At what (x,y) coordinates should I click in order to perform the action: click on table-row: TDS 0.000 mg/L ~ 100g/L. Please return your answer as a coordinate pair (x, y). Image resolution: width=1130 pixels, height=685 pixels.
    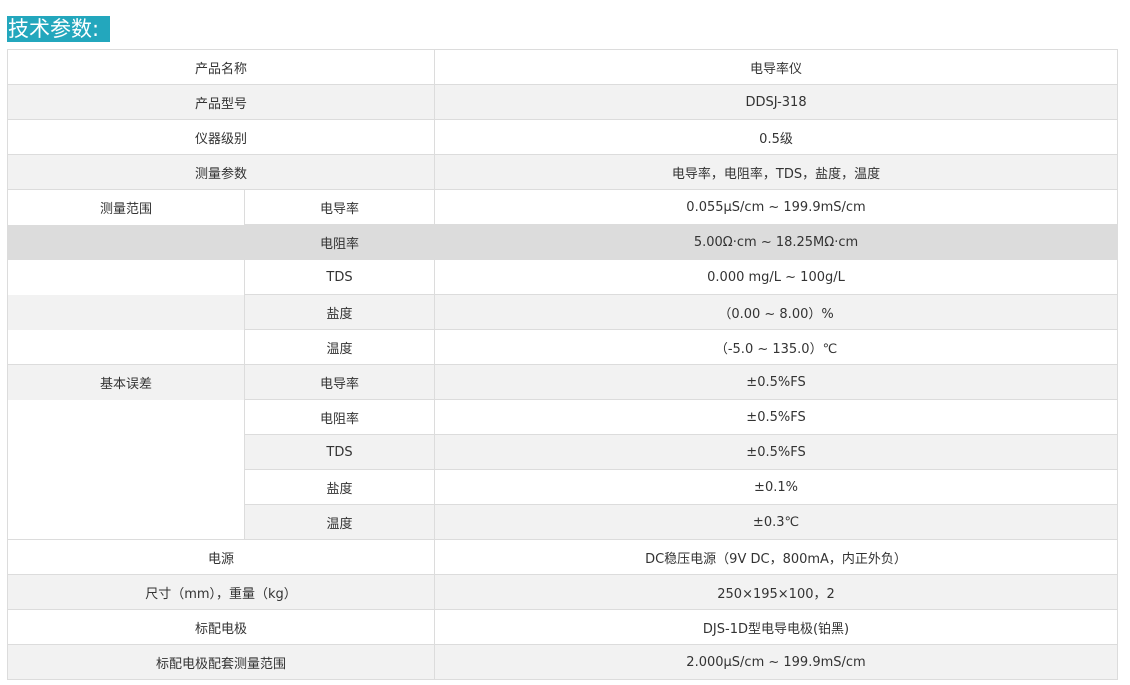
    Looking at the image, I should click on (563, 277).